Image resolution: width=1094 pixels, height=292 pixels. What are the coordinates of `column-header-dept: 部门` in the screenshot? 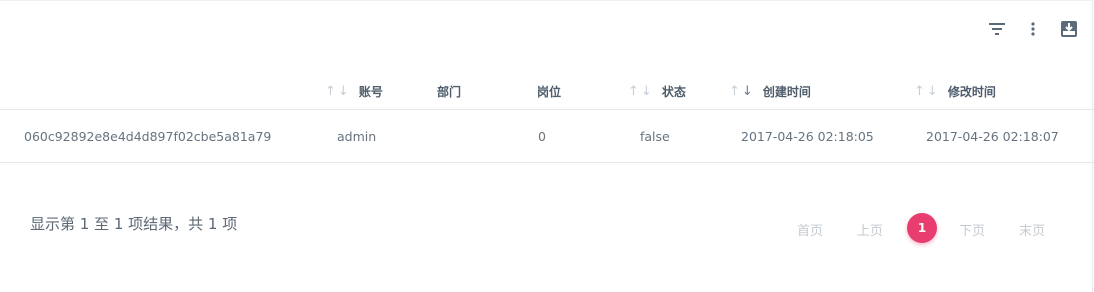 It's located at (449, 91).